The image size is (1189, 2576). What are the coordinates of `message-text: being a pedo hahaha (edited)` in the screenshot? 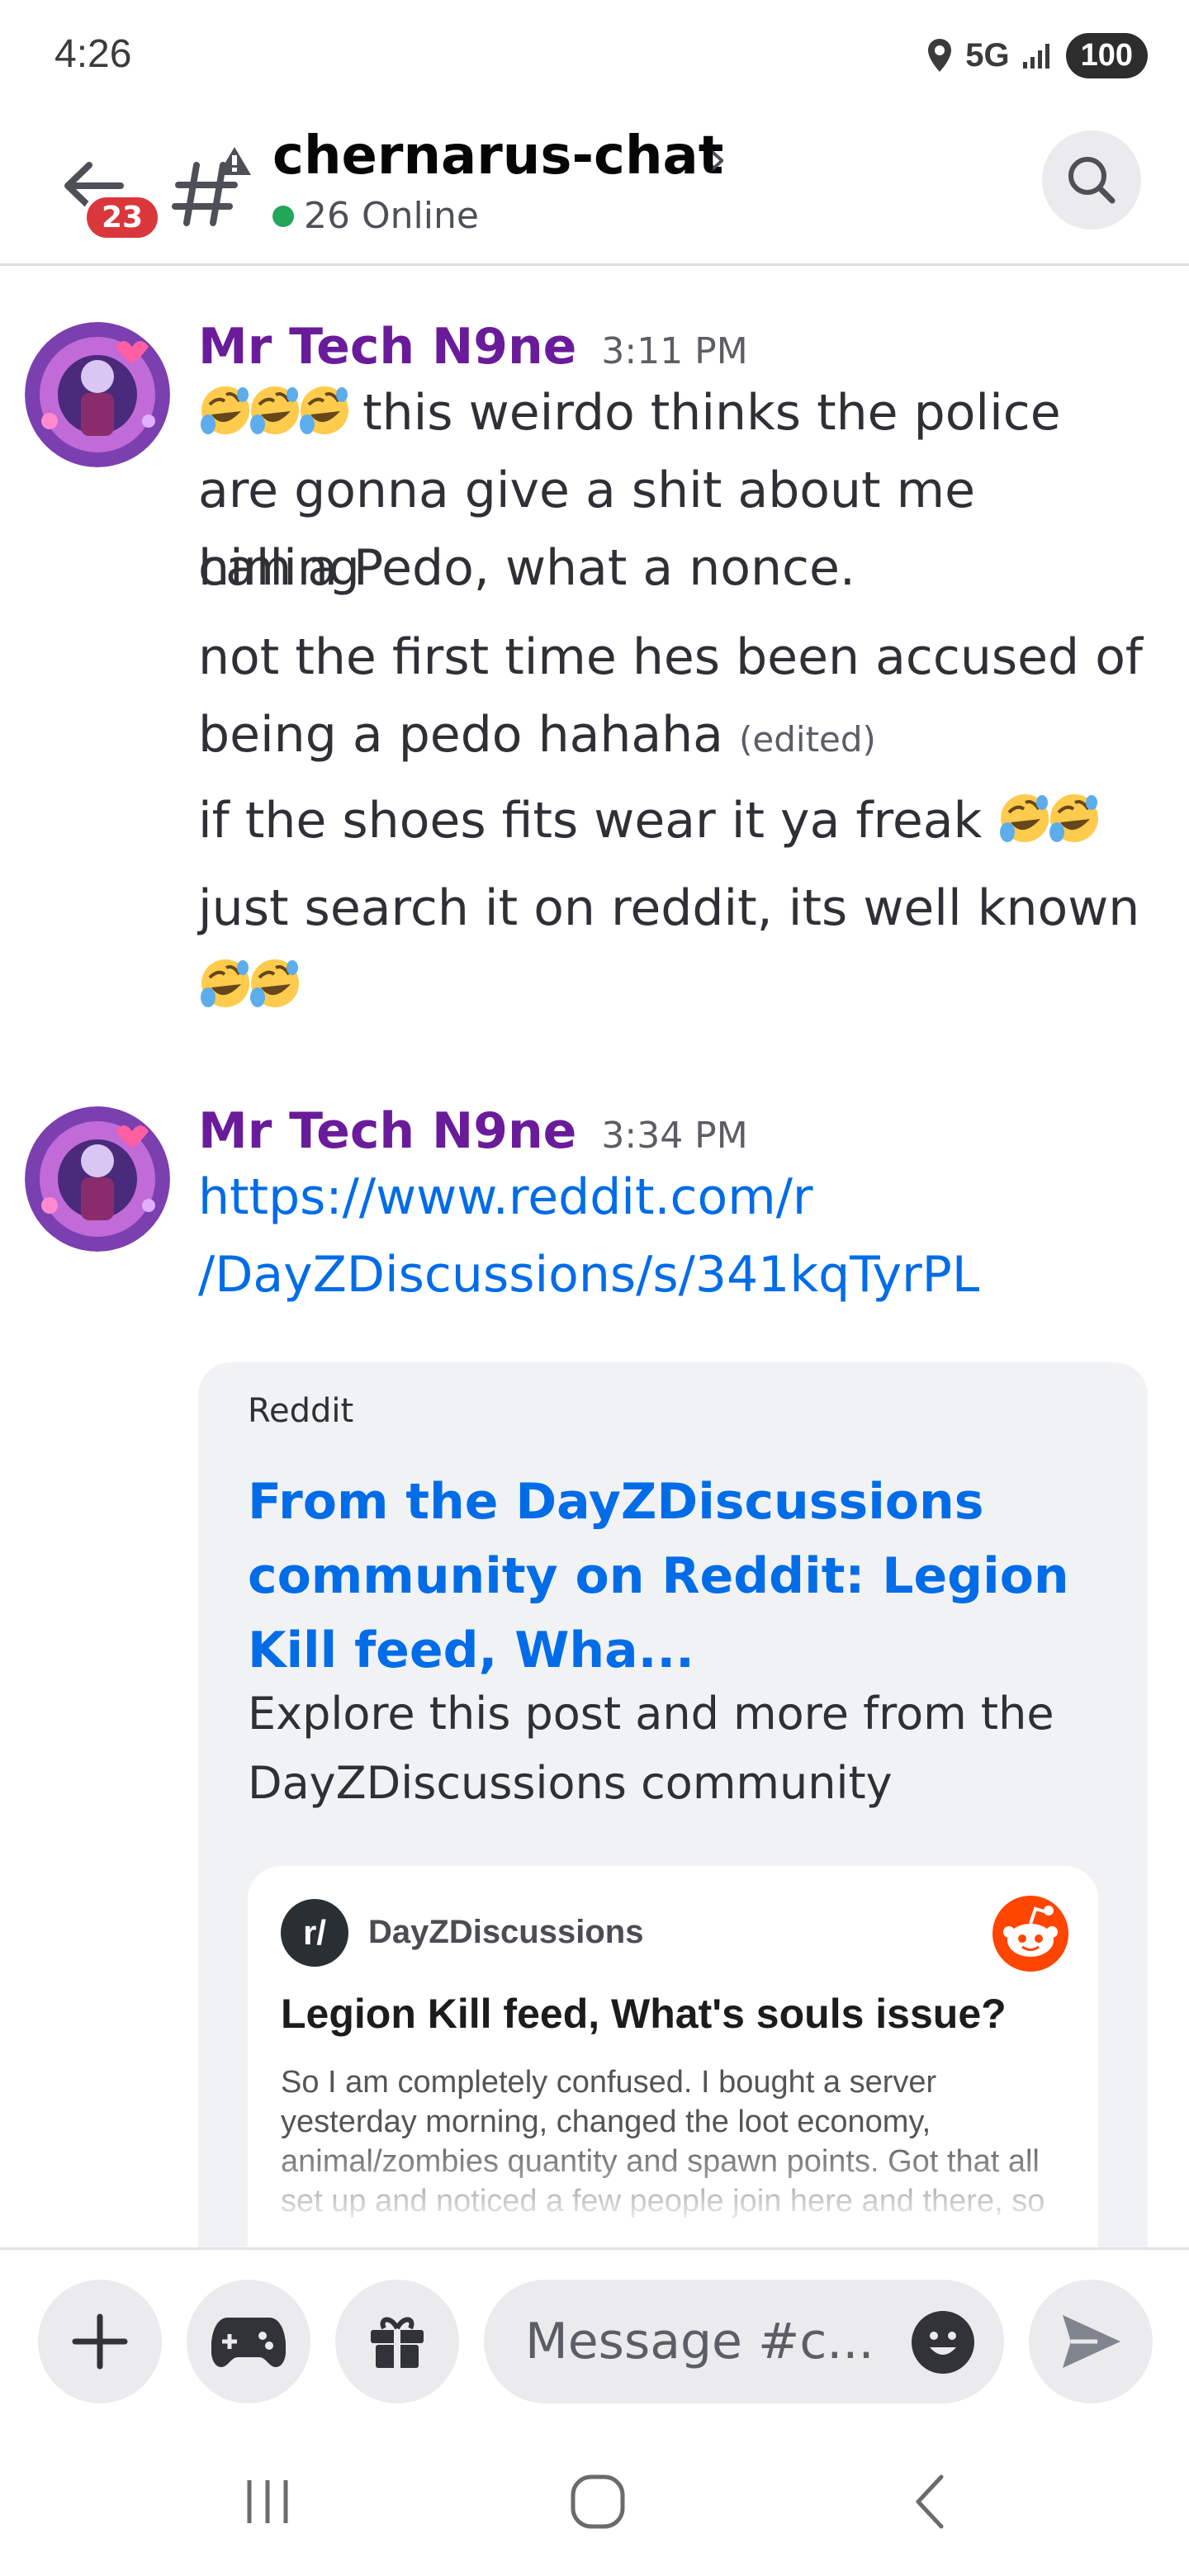 It's located at (673, 737).